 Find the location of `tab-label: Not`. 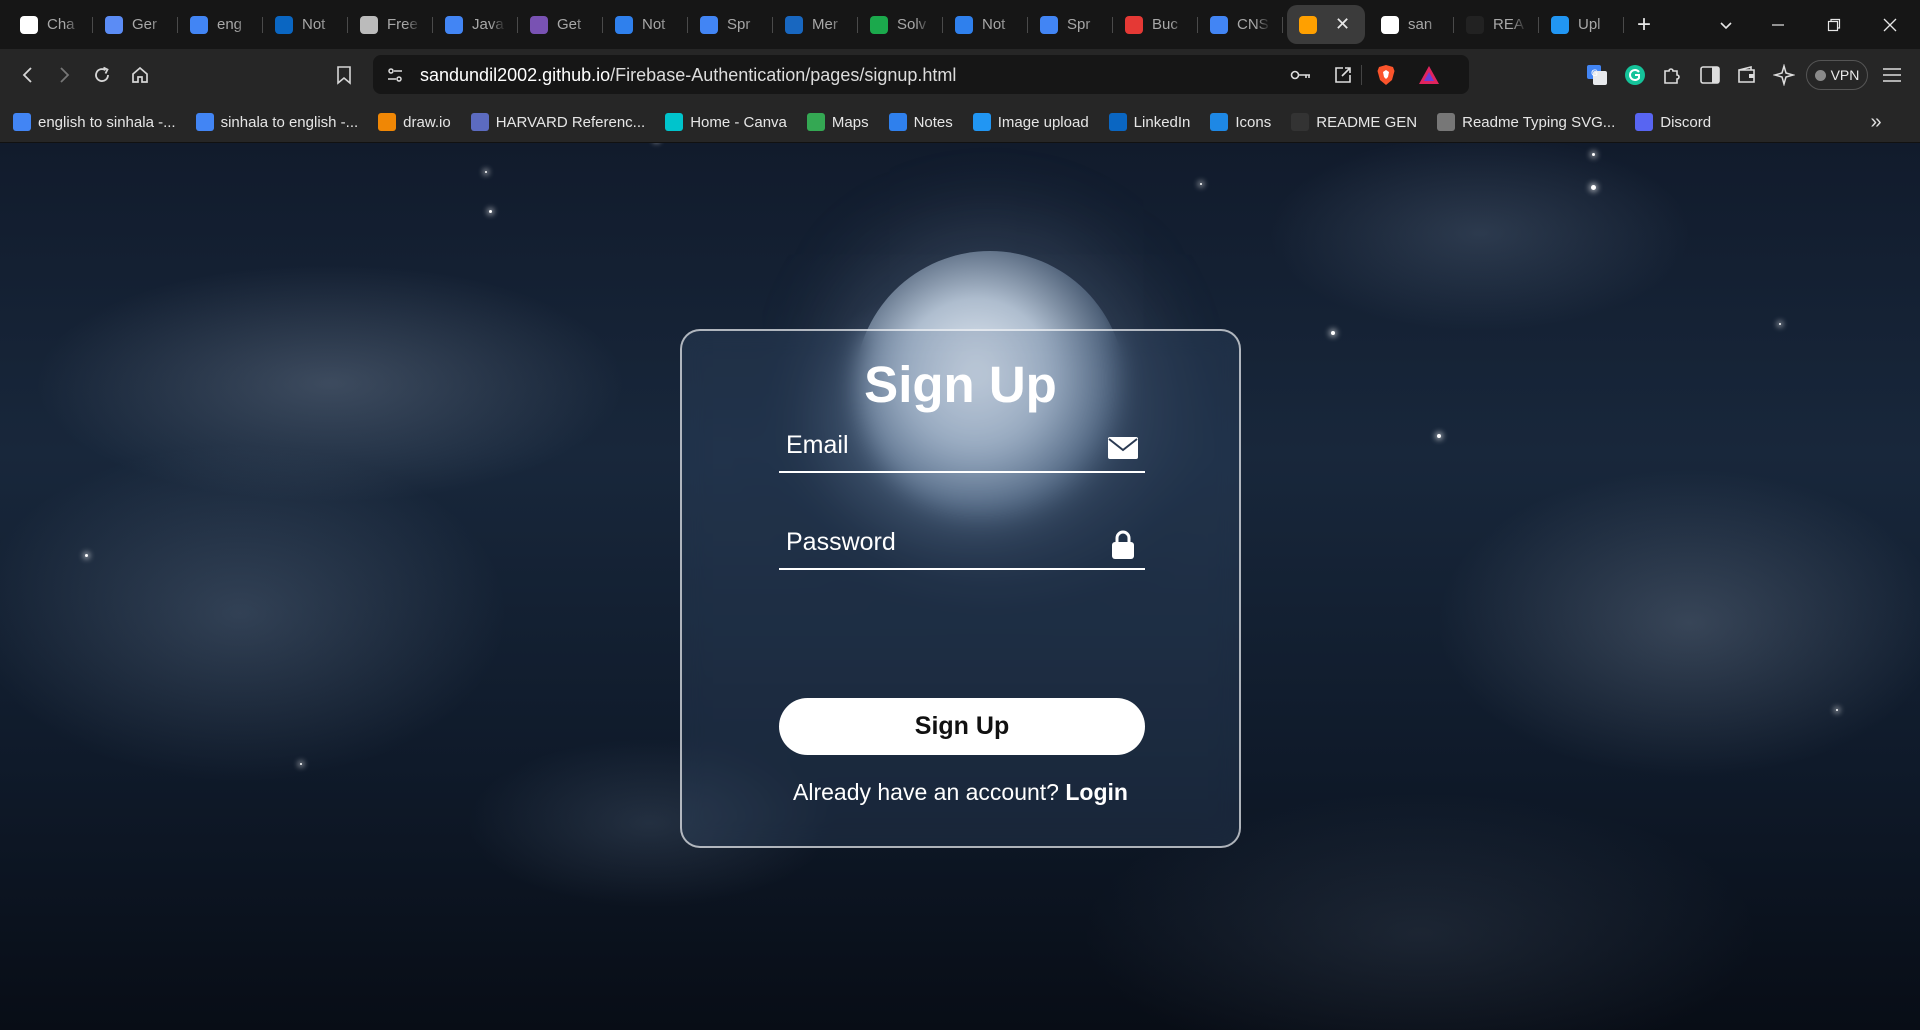

tab-label: Not is located at coordinates (314, 24).